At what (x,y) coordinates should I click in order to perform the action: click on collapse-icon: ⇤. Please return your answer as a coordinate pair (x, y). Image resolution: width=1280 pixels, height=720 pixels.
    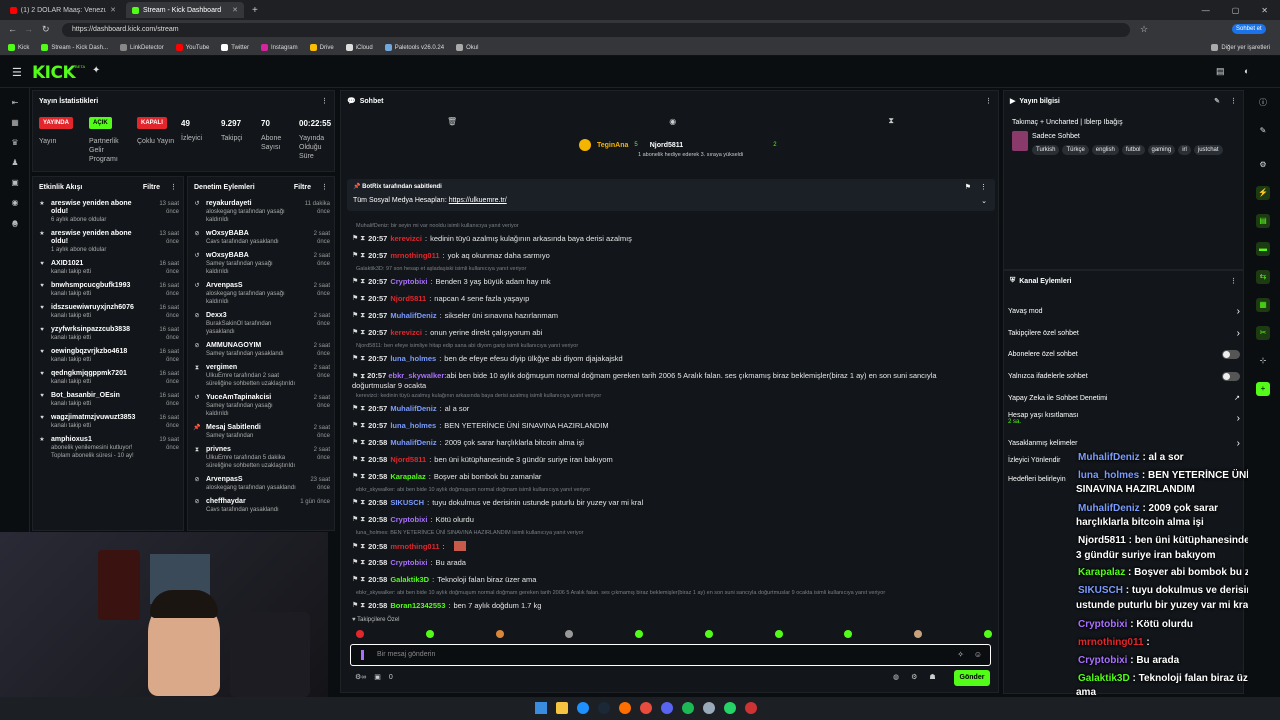
    Looking at the image, I should click on (15, 103).